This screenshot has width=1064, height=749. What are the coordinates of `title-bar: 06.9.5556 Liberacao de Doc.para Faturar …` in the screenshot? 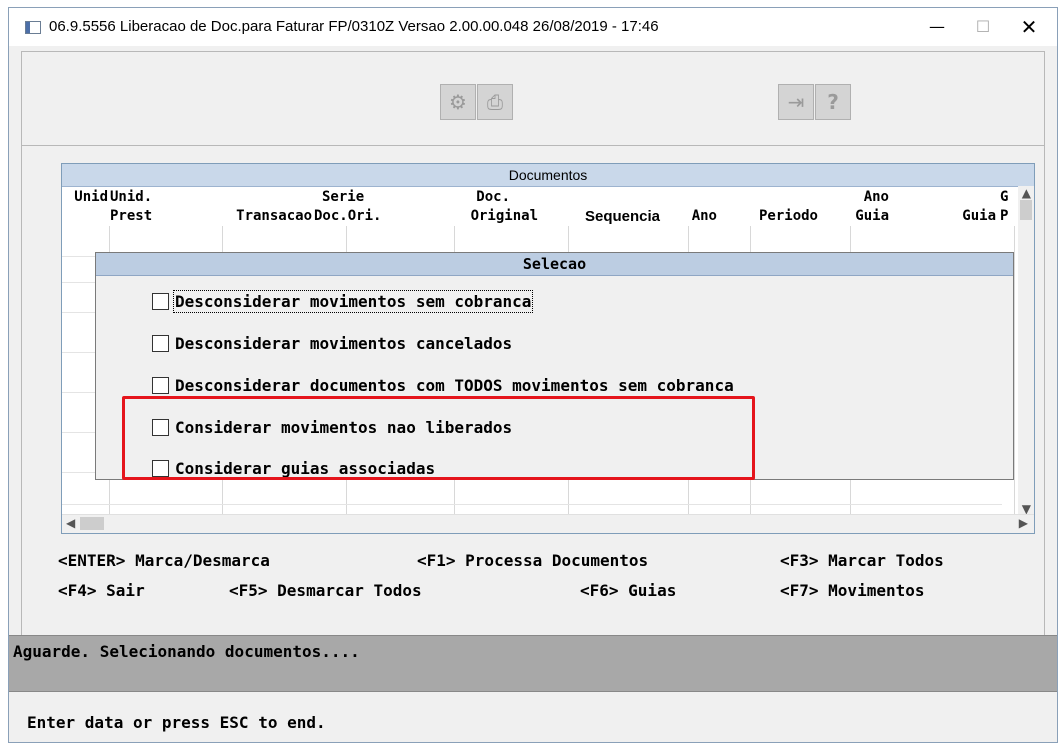 It's located at (533, 27).